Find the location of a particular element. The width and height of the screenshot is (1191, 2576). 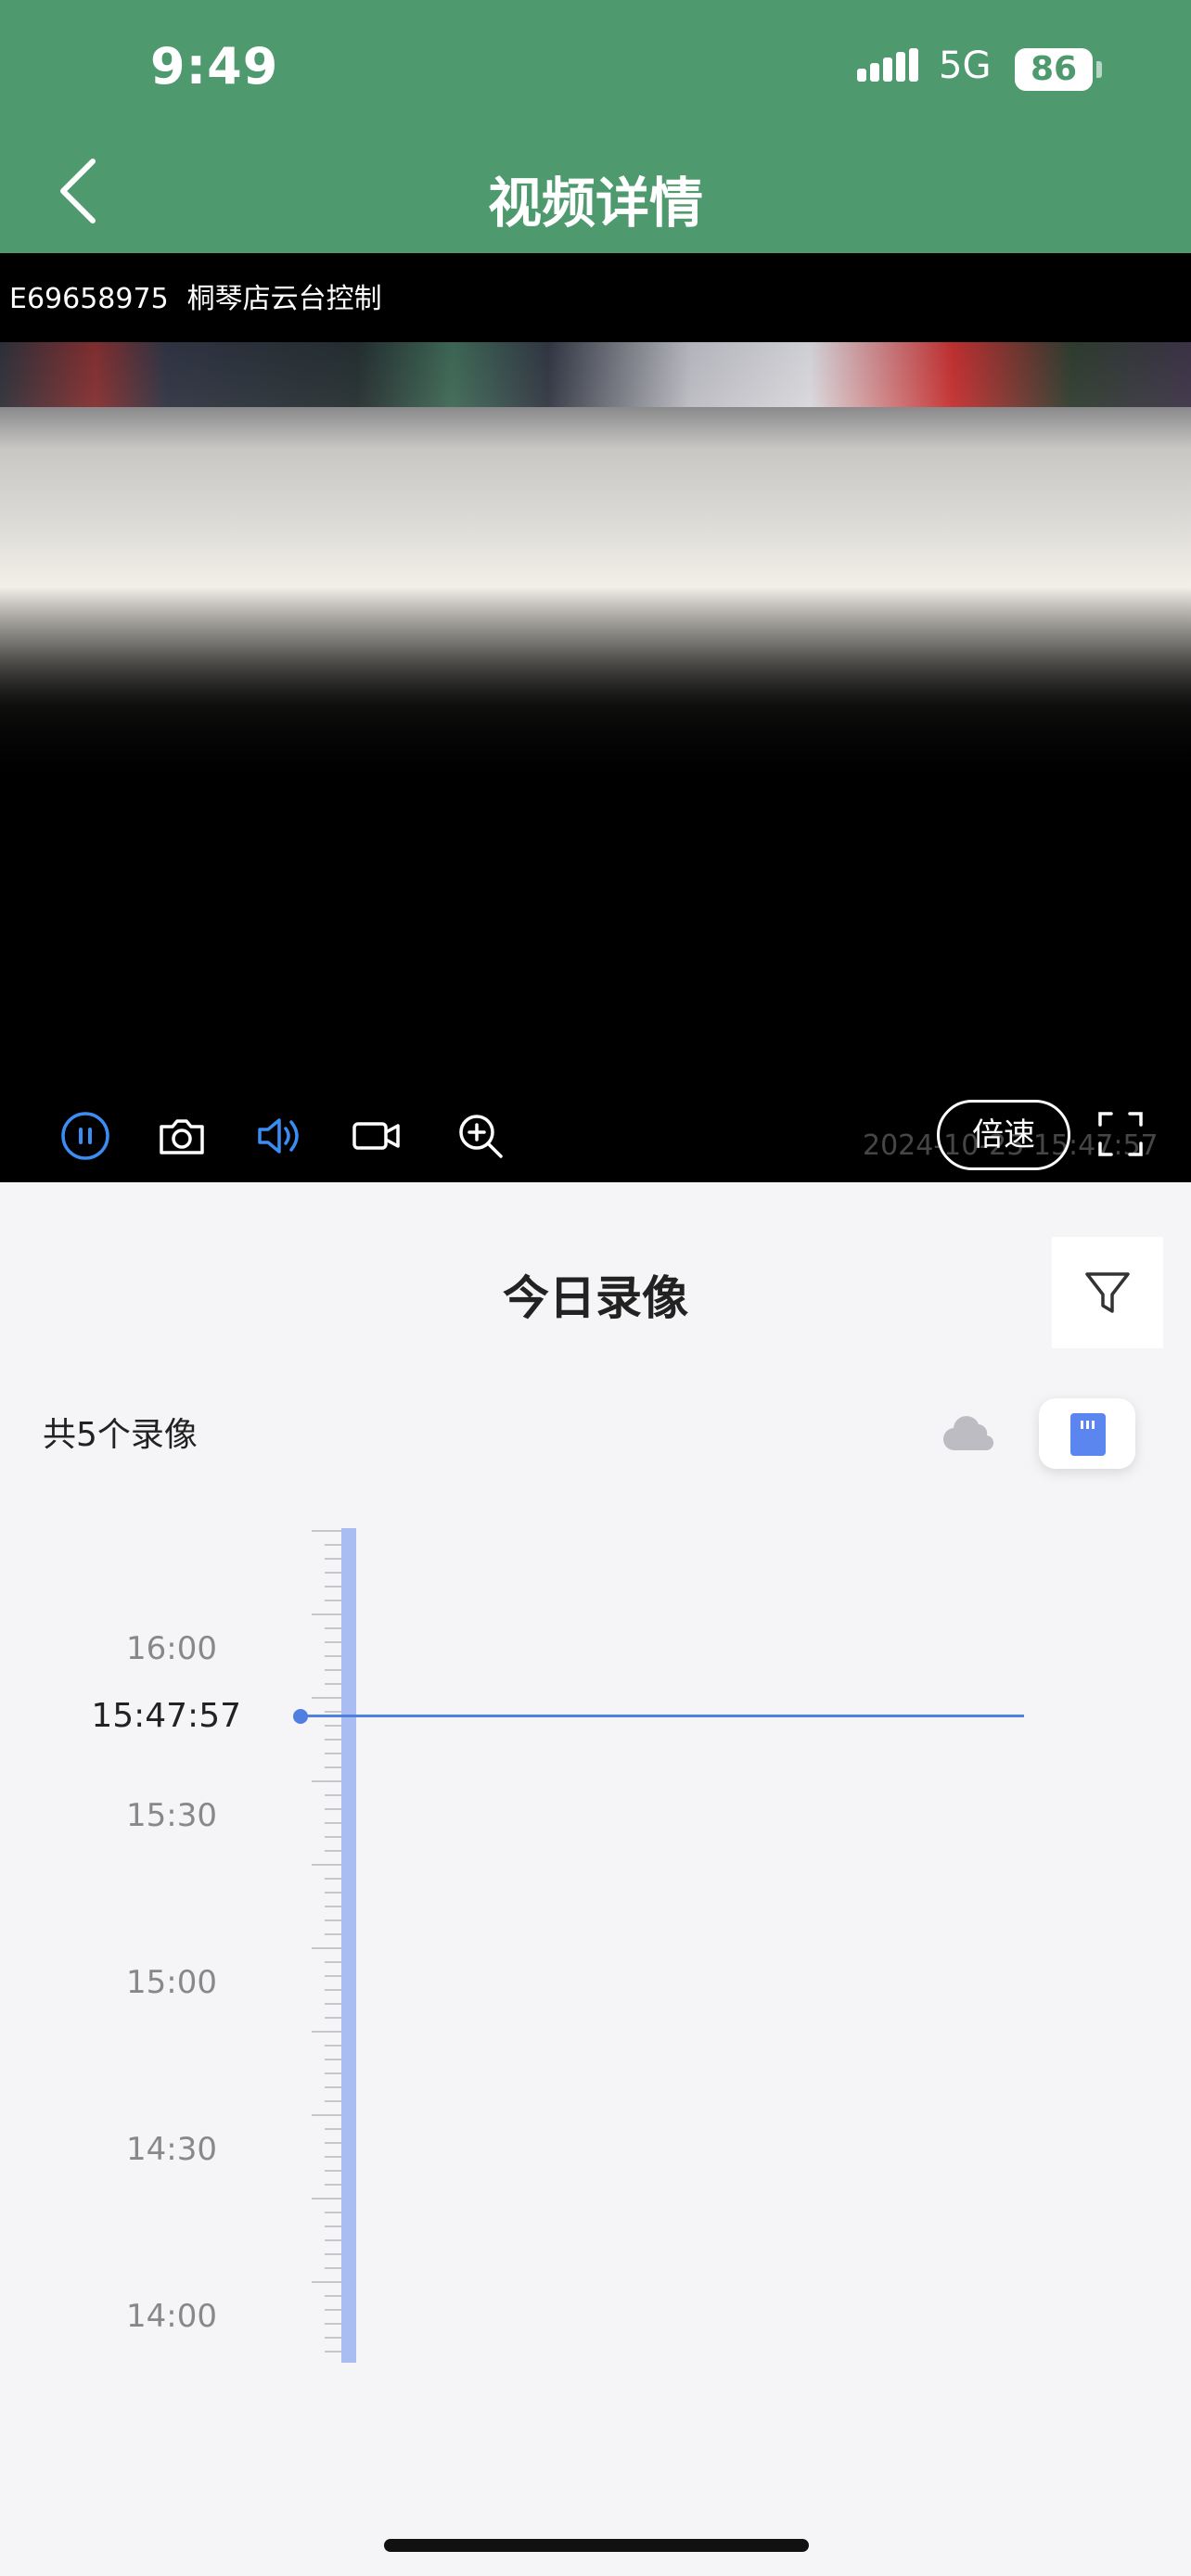

timeline-current-time: 15:47:57 is located at coordinates (166, 1716).